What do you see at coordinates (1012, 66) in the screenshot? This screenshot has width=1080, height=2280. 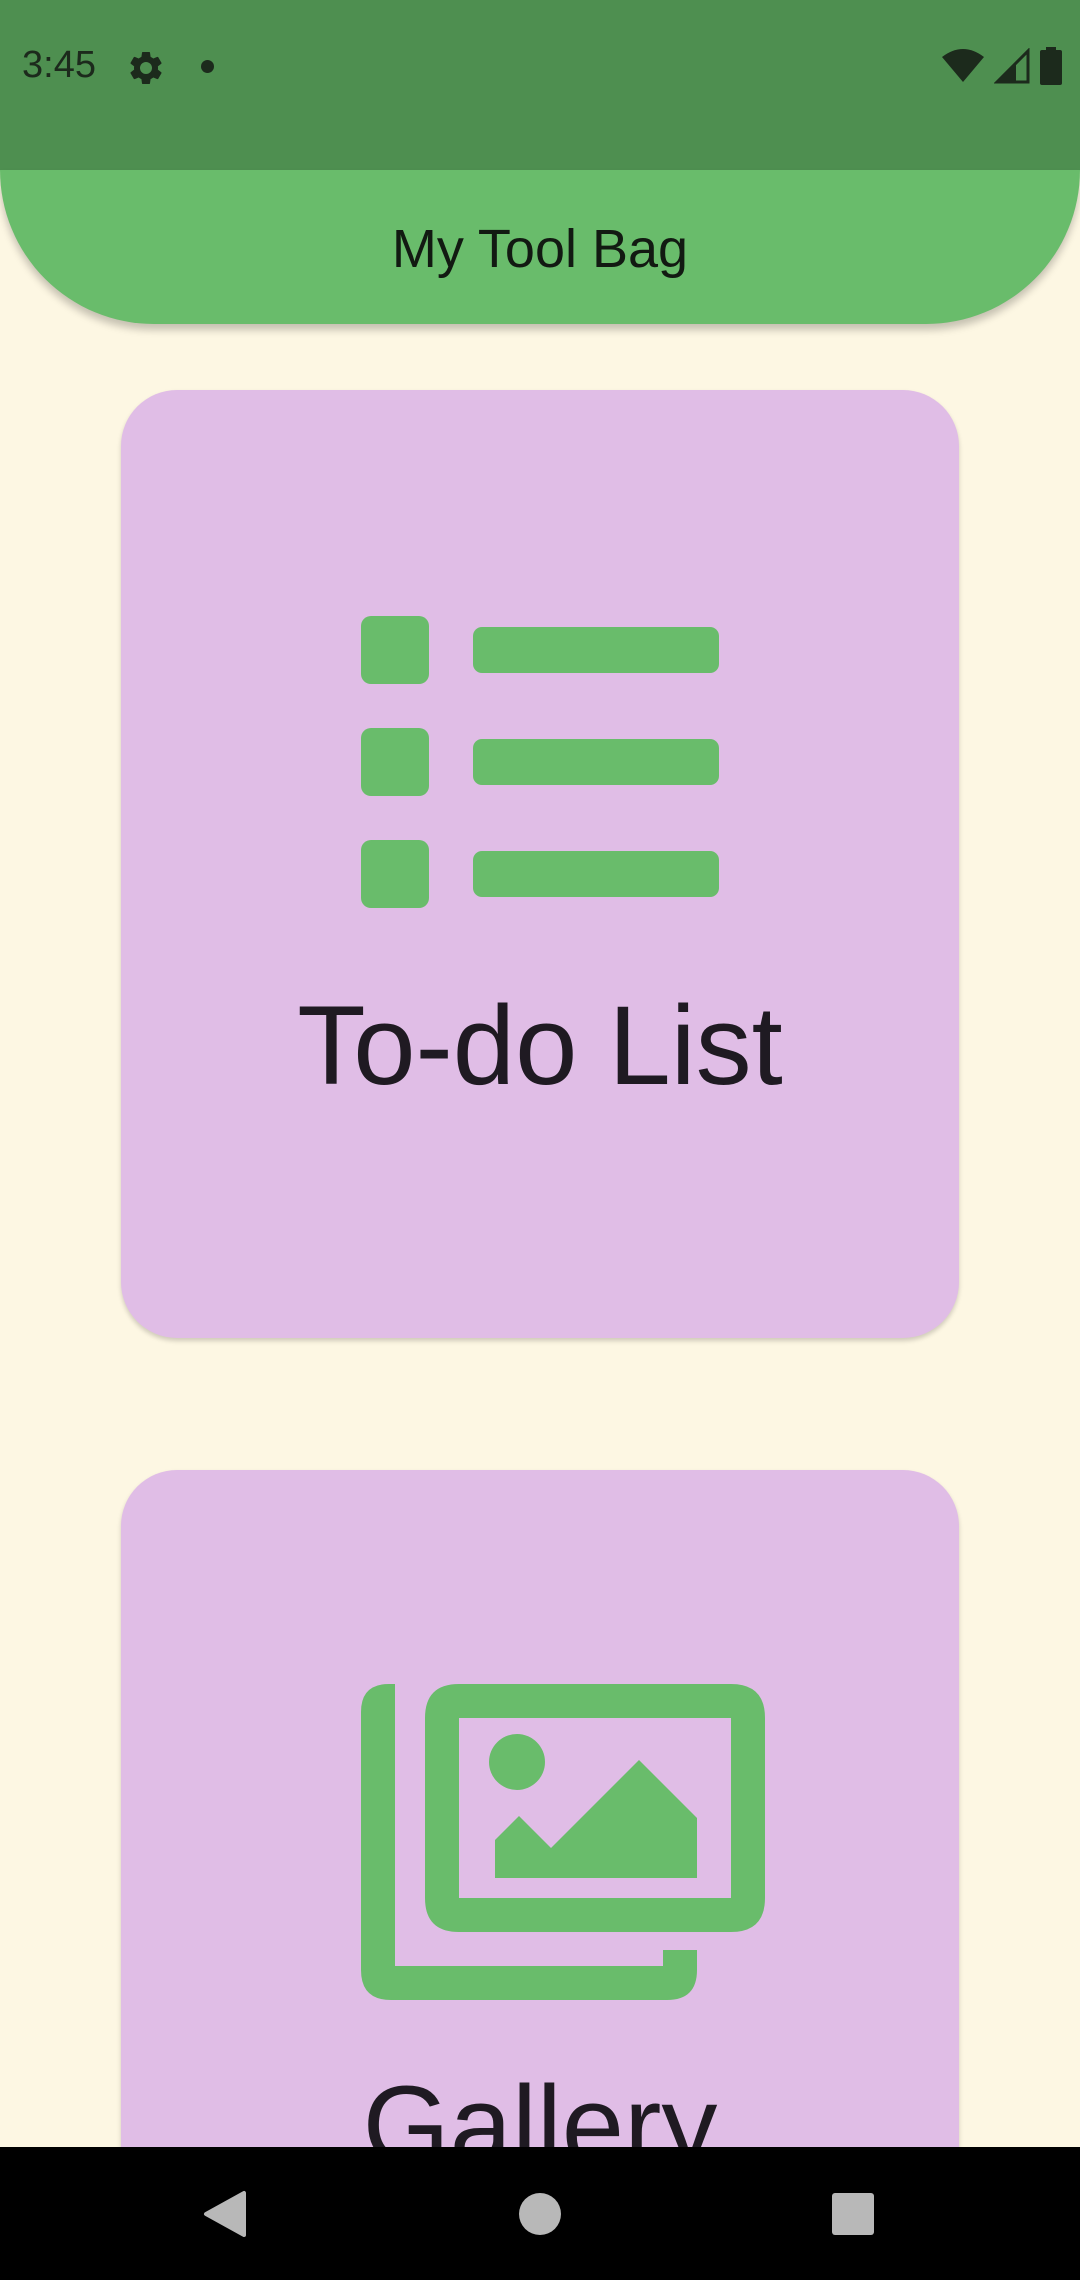 I see `cell-signal-icon` at bounding box center [1012, 66].